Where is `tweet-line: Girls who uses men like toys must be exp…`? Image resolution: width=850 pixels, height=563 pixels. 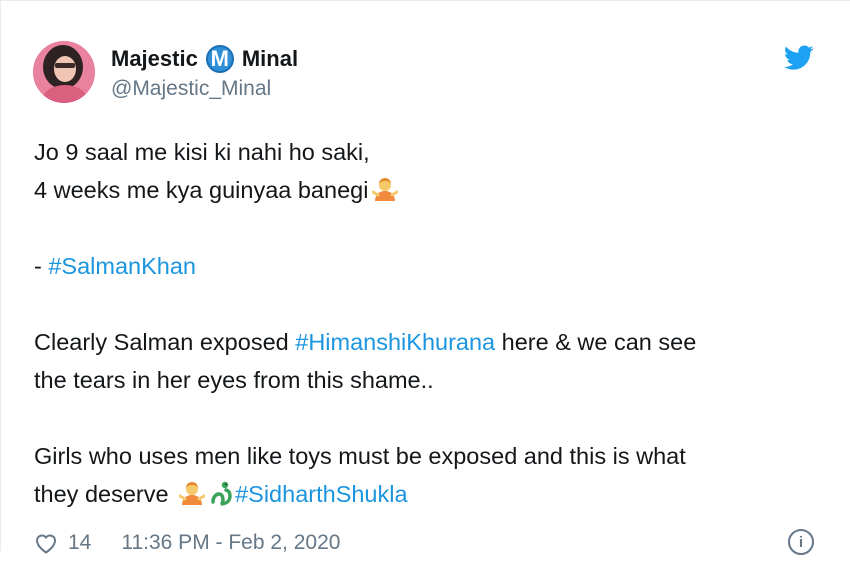 tweet-line: Girls who uses men like toys must be exp… is located at coordinates (360, 456).